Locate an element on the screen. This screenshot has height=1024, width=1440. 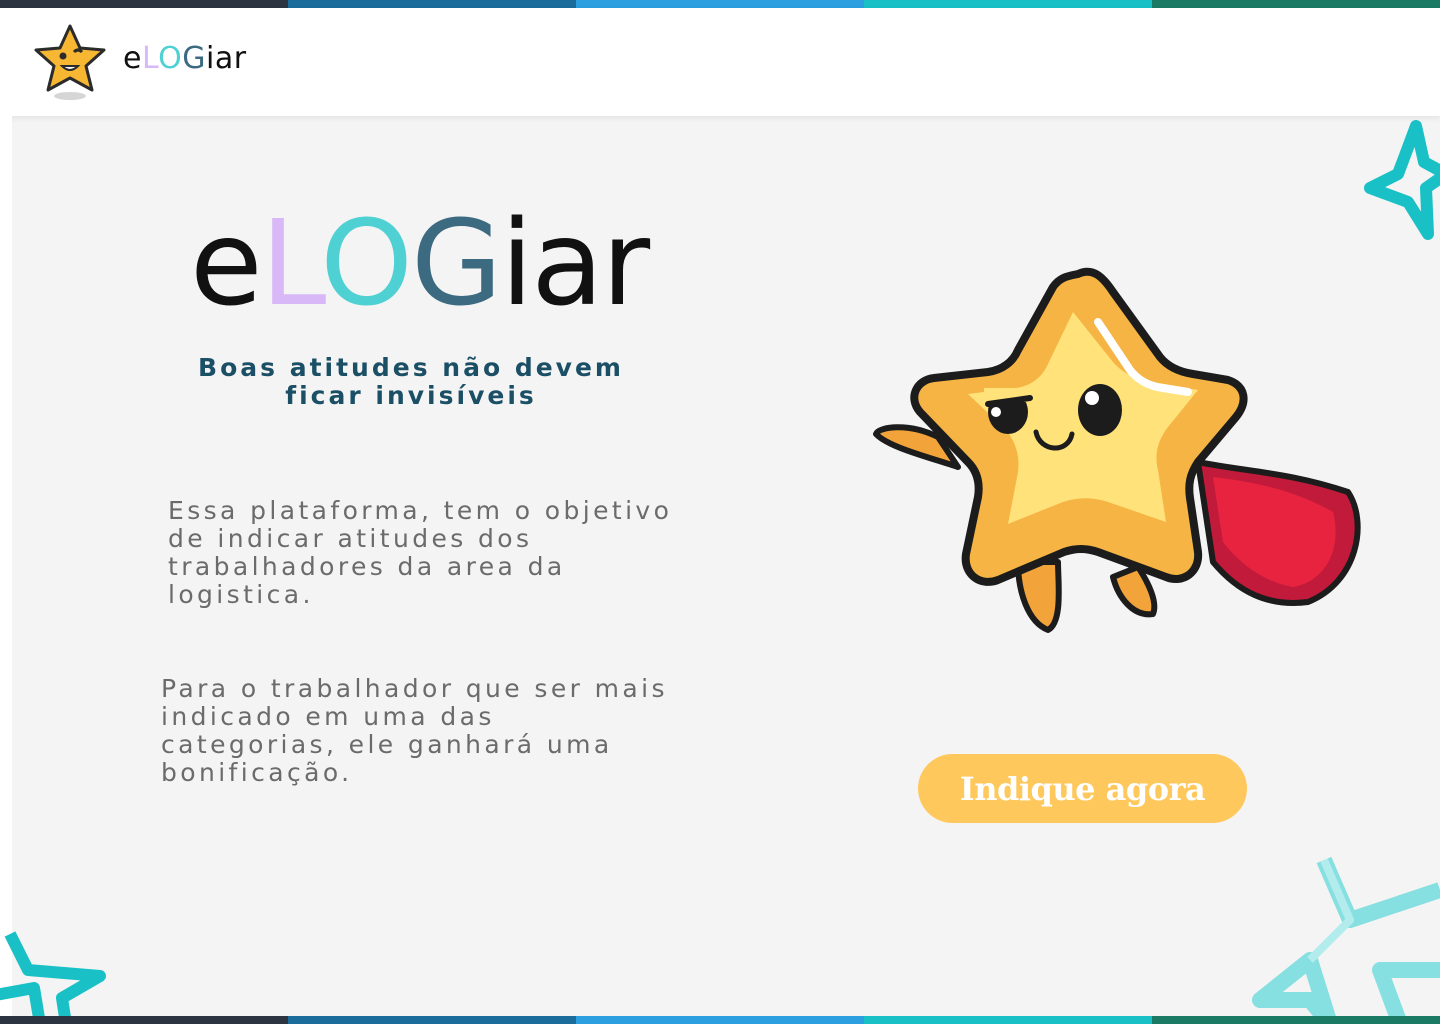
hero-brand-title: eLOGiar is located at coordinates (420, 263).